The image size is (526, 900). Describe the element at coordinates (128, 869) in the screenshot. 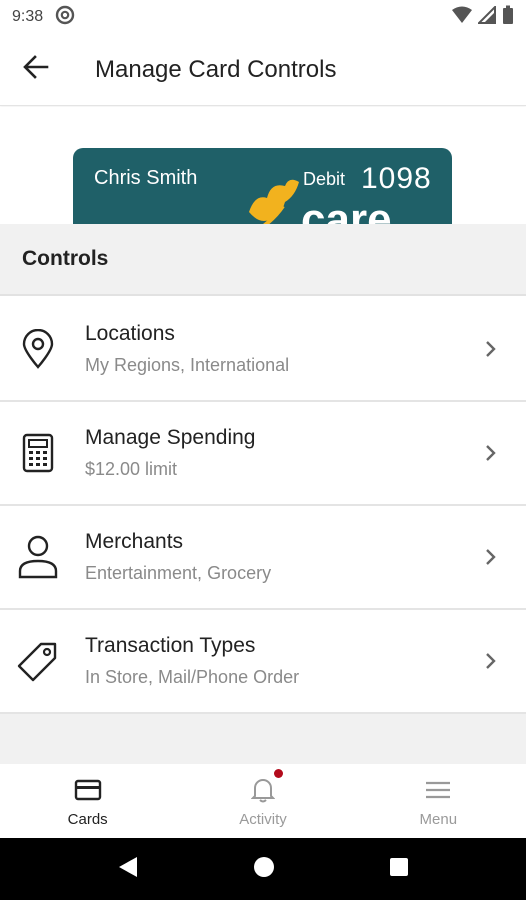

I see `back-triangle-icon` at that location.